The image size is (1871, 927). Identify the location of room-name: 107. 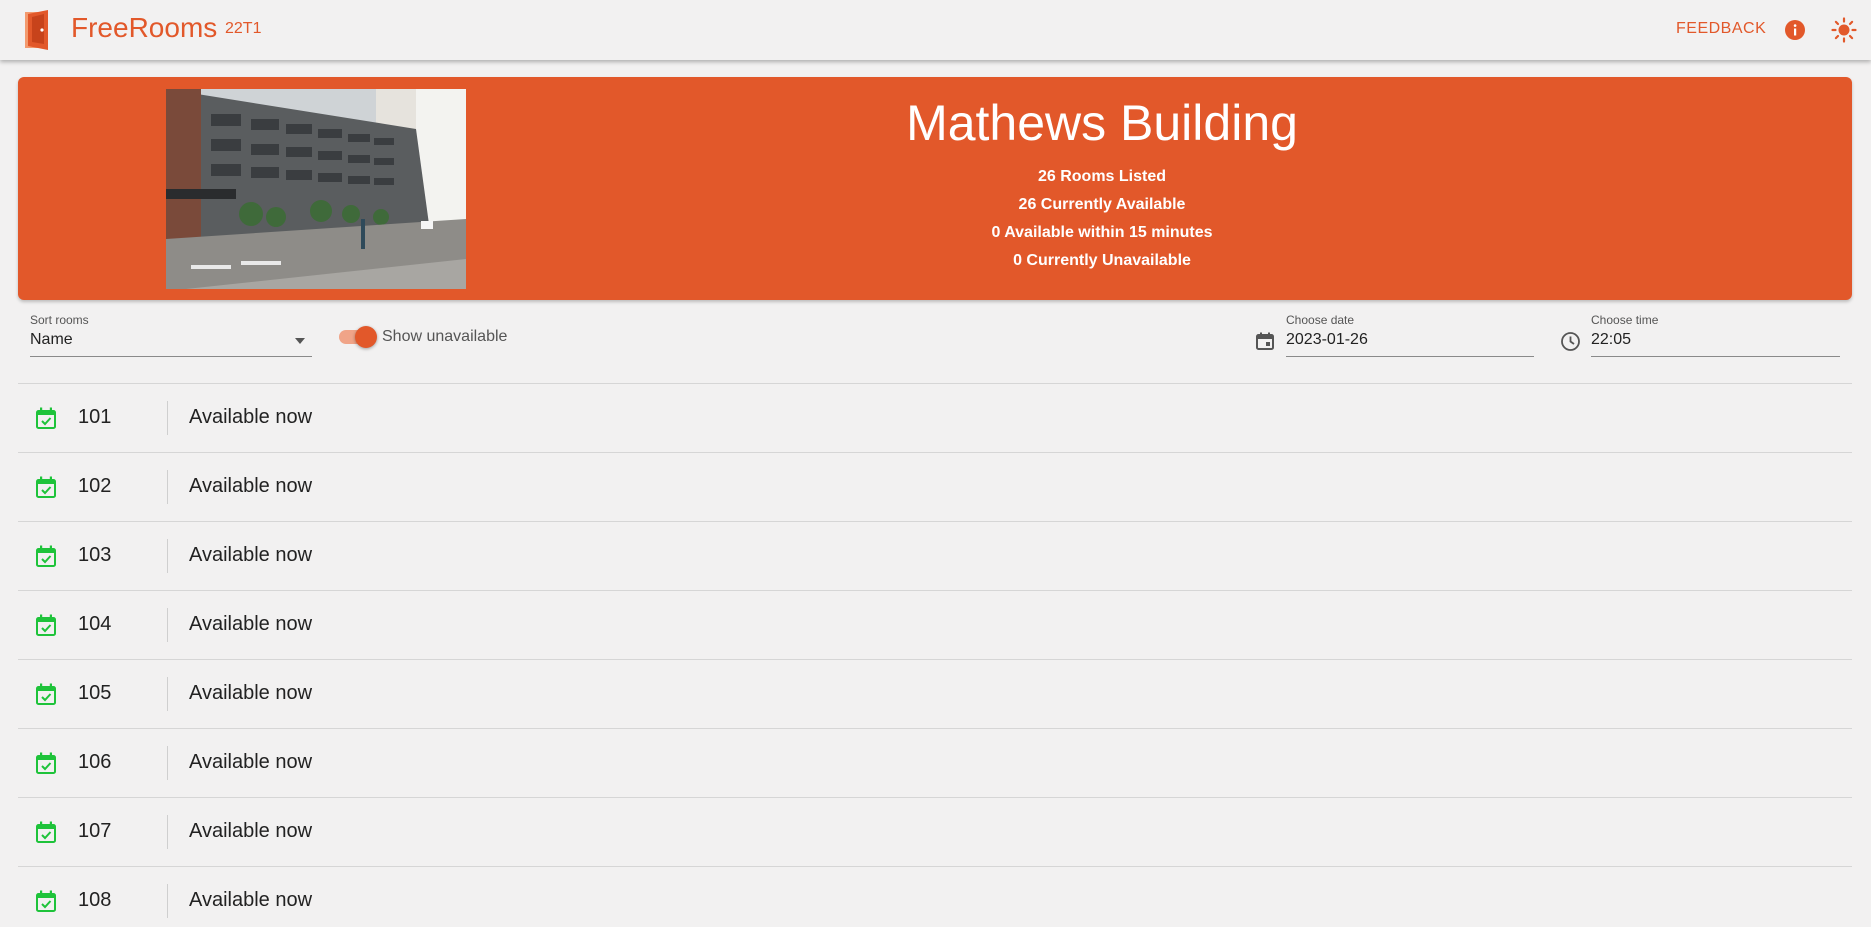
(95, 831).